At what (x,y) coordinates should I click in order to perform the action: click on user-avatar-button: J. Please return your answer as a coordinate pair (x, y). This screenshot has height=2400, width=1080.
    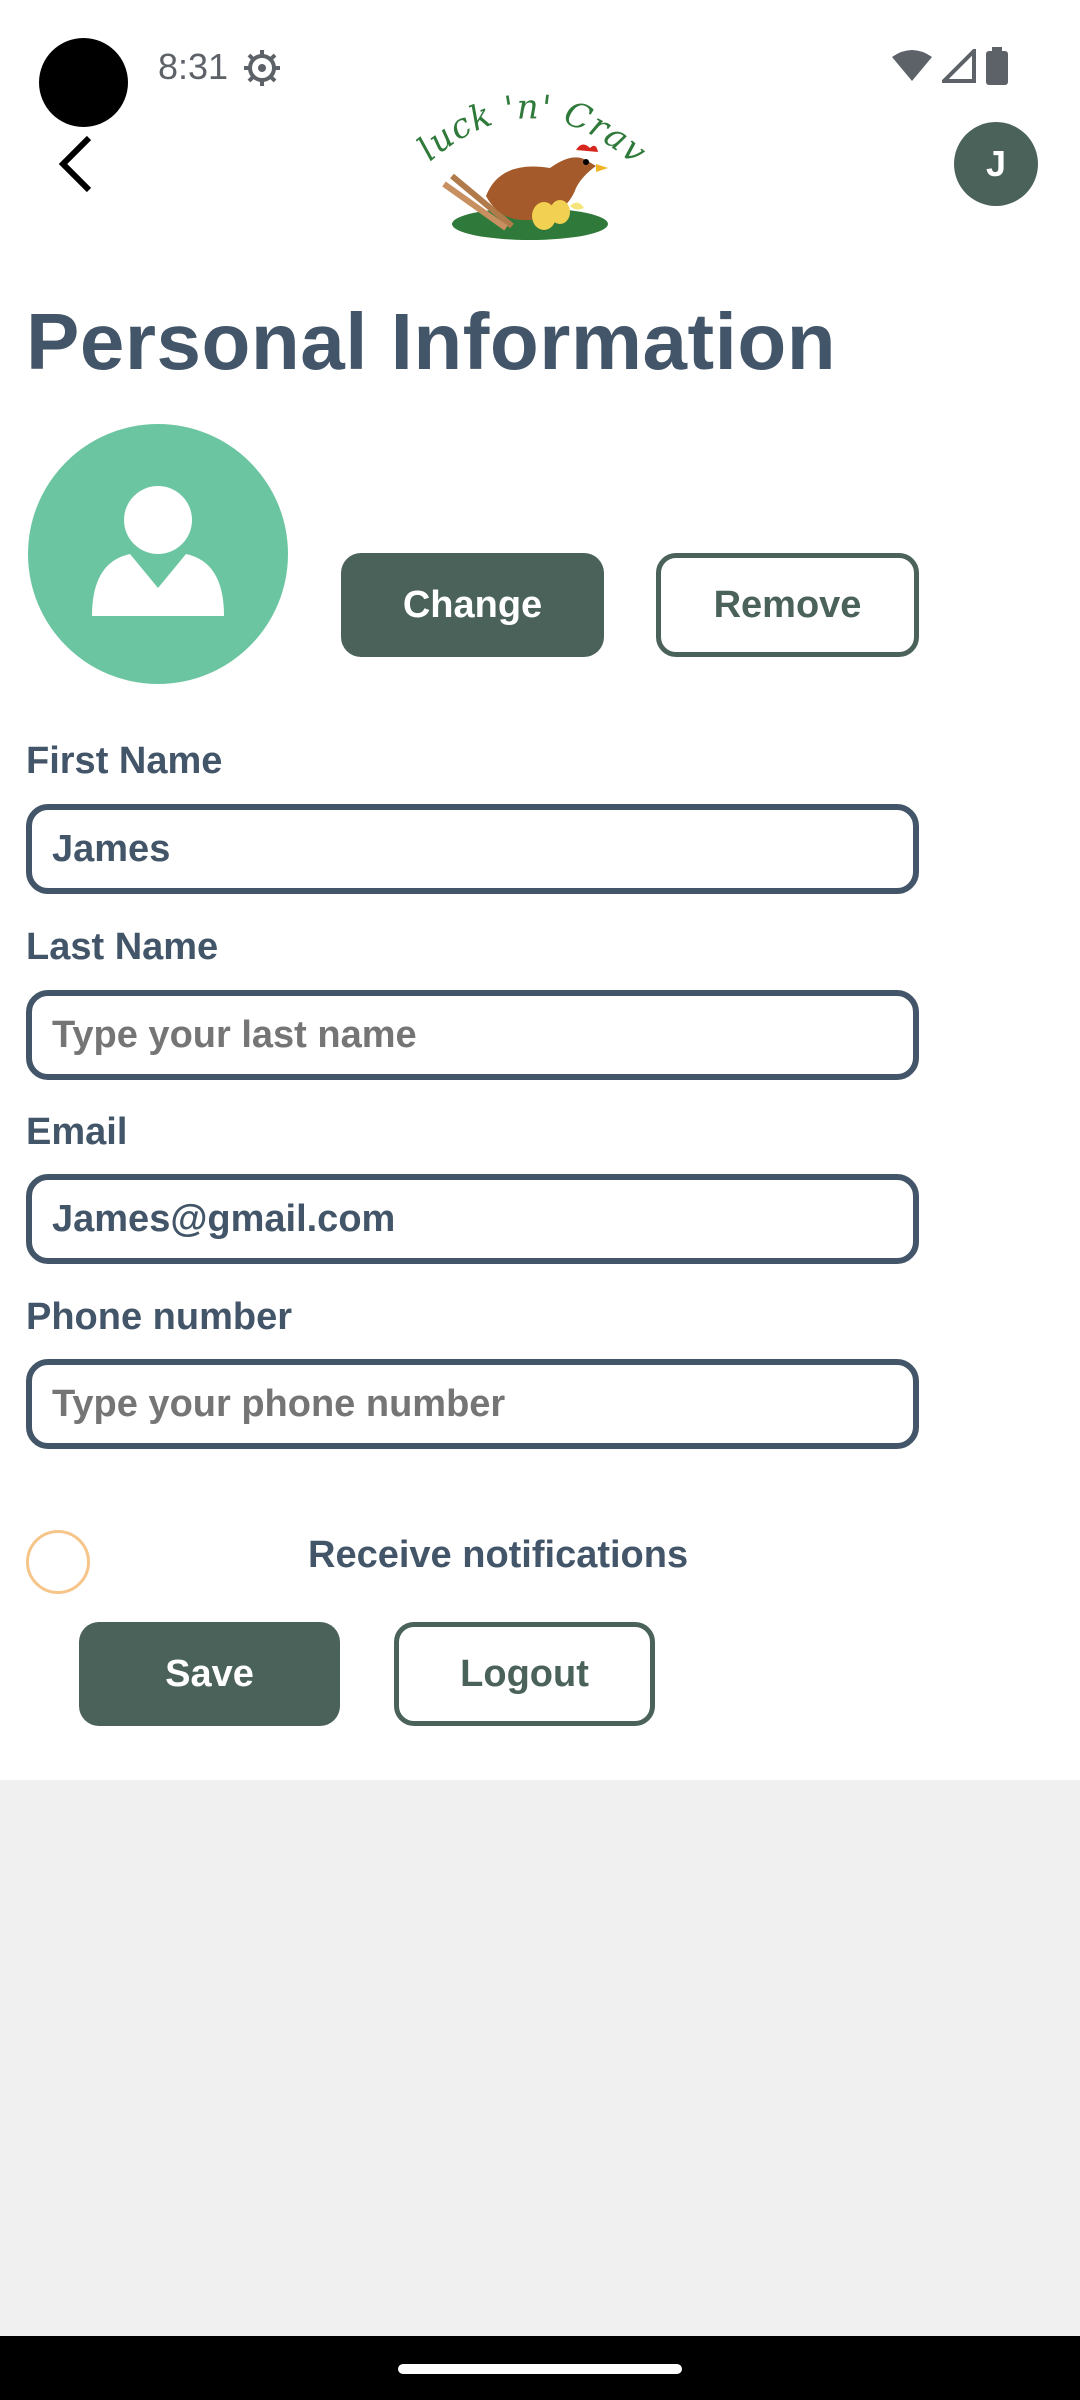
    Looking at the image, I should click on (996, 164).